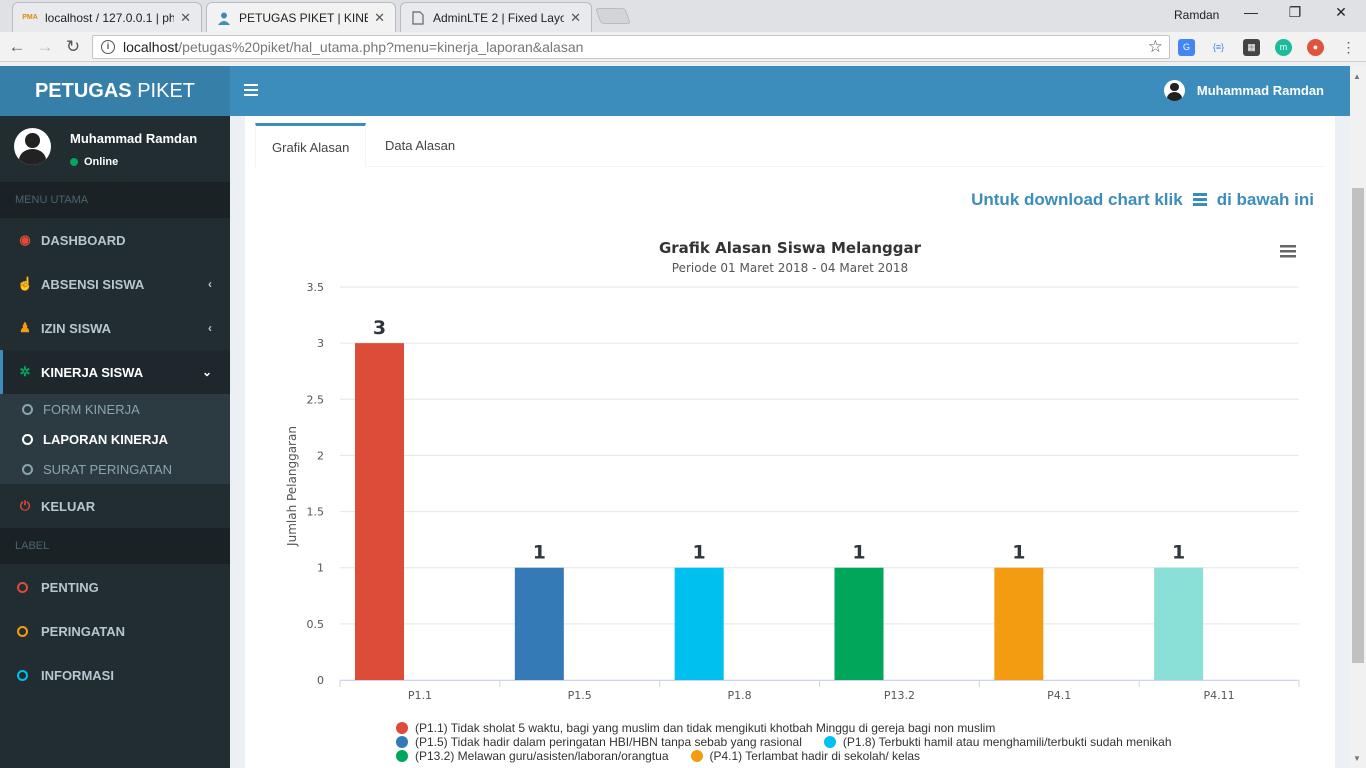 The width and height of the screenshot is (1366, 768). Describe the element at coordinates (316, 287) in the screenshot. I see `y-tick-label: 3.5` at that location.